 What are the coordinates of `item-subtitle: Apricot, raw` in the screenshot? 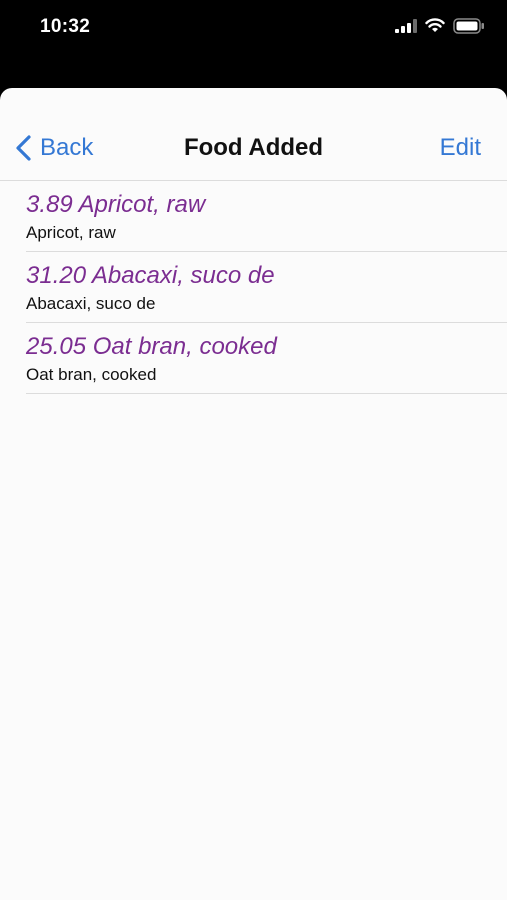 It's located at (71, 232).